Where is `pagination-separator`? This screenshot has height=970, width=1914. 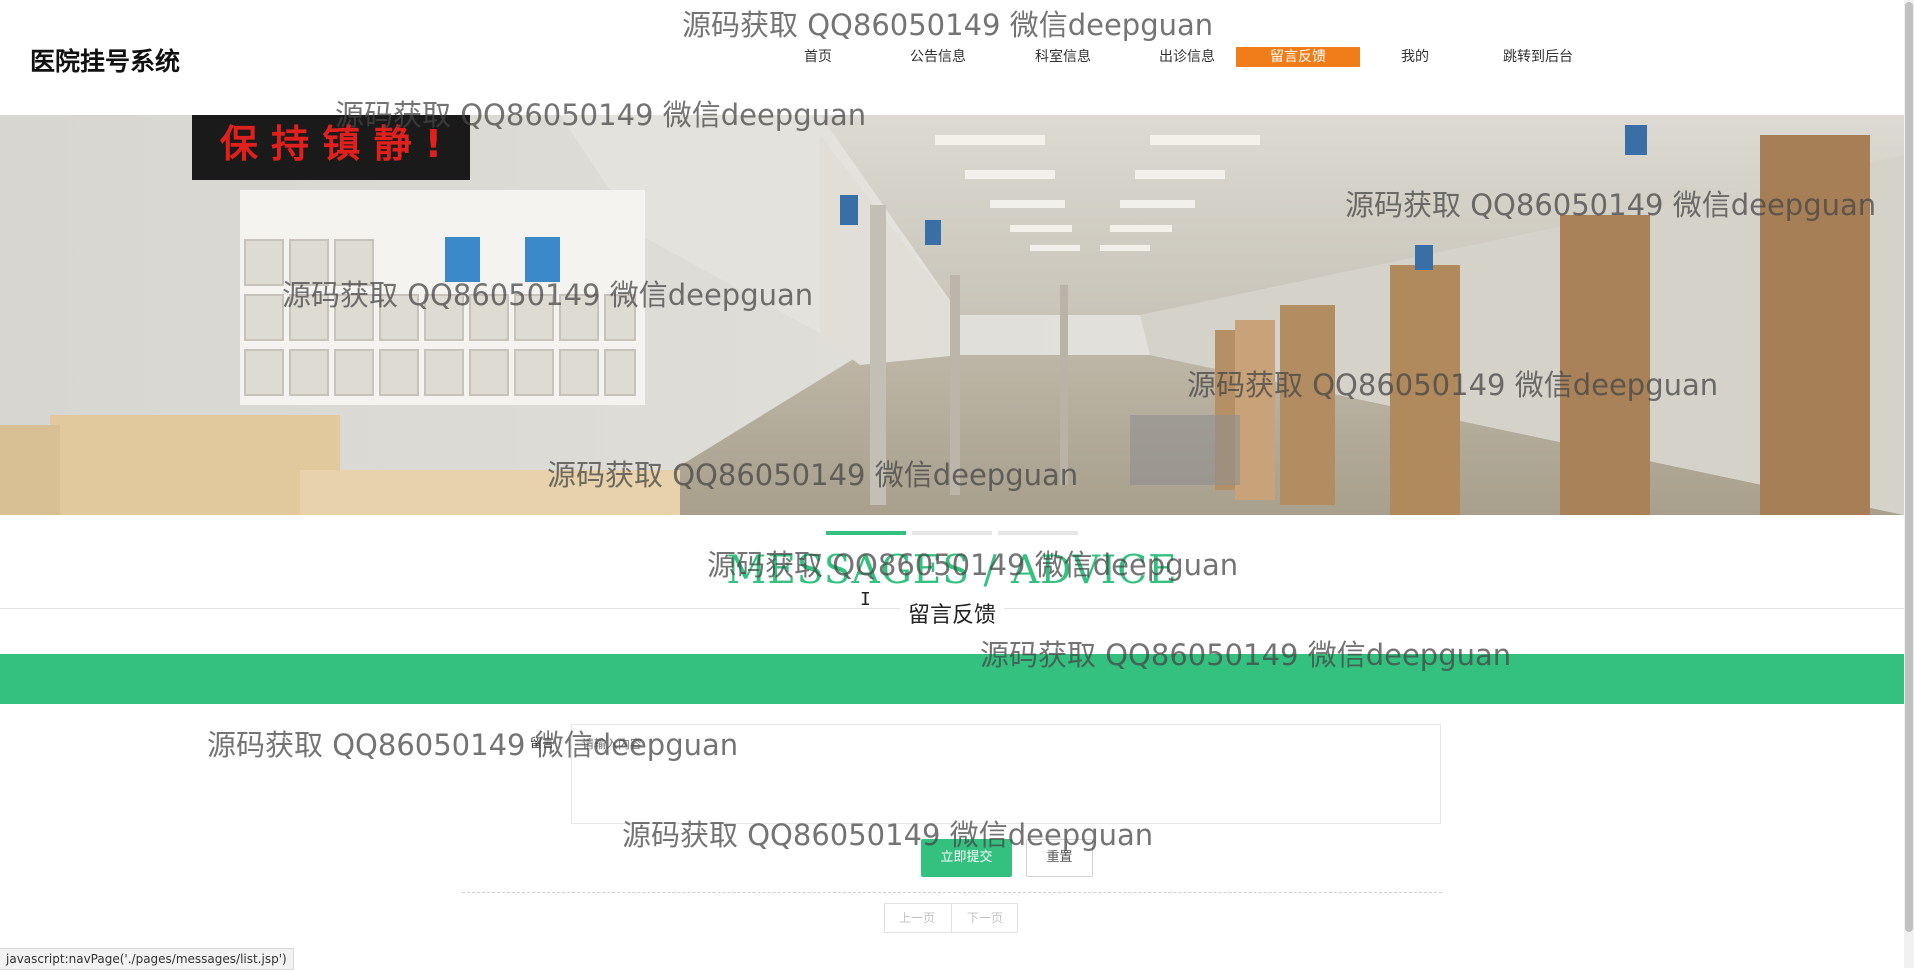 pagination-separator is located at coordinates (951, 918).